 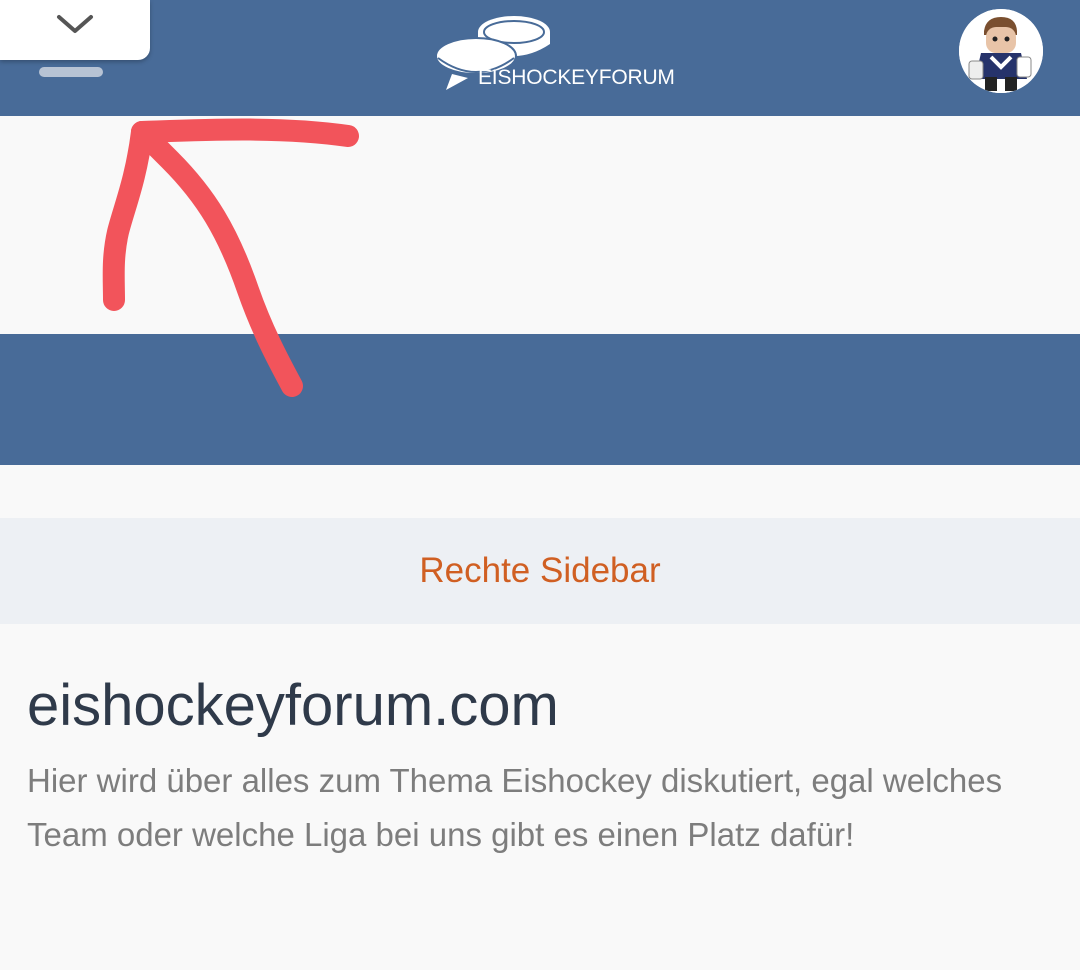 What do you see at coordinates (71, 72) in the screenshot?
I see `menu-handle` at bounding box center [71, 72].